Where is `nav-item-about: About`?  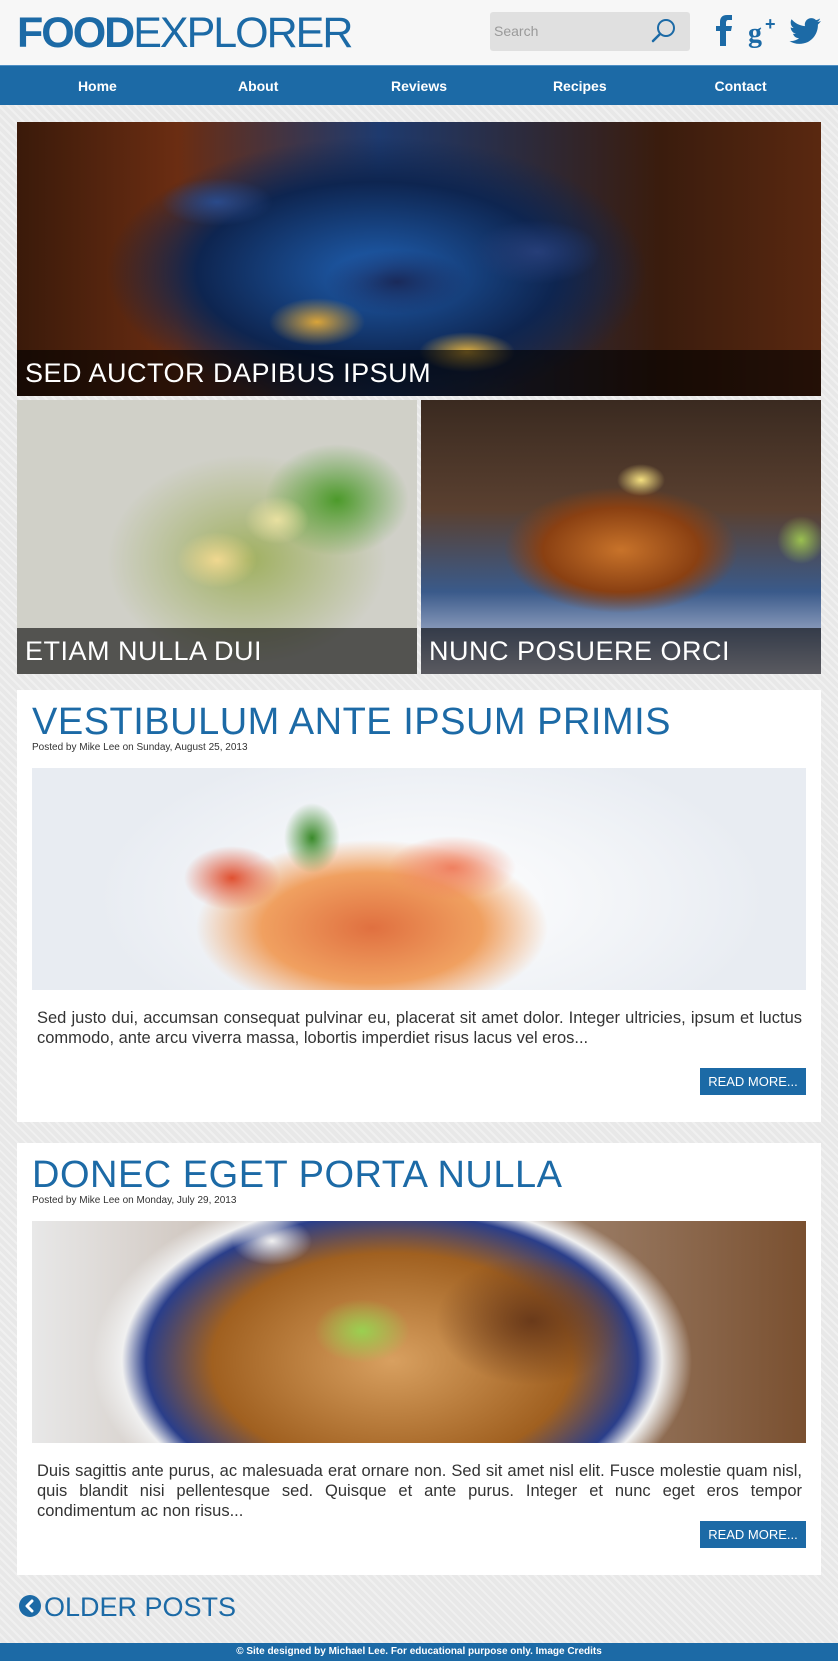
nav-item-about: About is located at coordinates (258, 86).